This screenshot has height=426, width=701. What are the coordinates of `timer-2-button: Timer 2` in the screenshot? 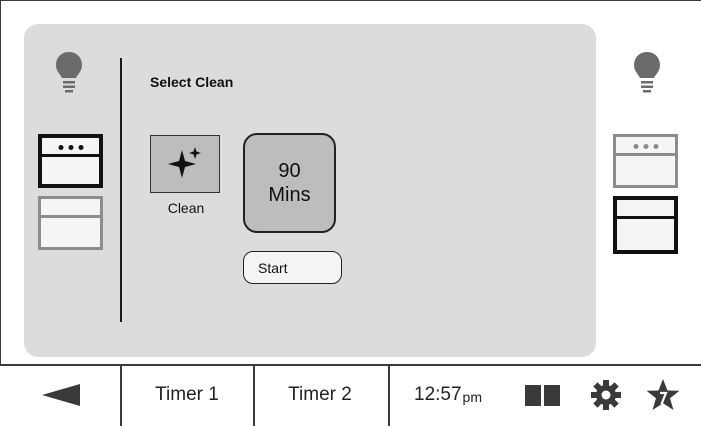 It's located at (320, 395).